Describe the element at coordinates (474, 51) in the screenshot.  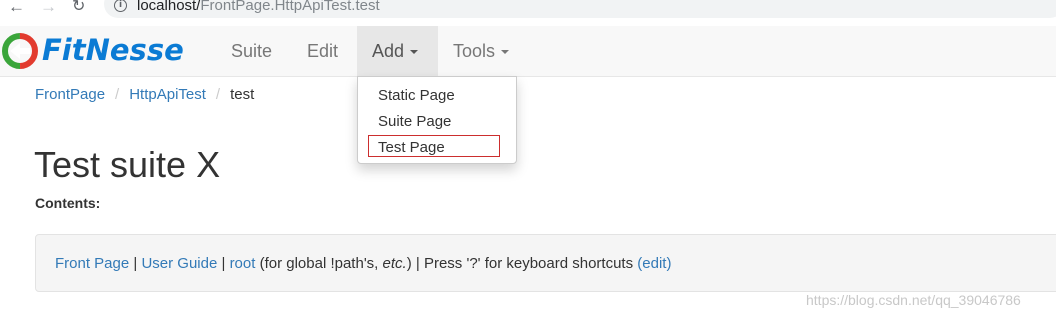
I see `nav-tools-label: Tools` at that location.